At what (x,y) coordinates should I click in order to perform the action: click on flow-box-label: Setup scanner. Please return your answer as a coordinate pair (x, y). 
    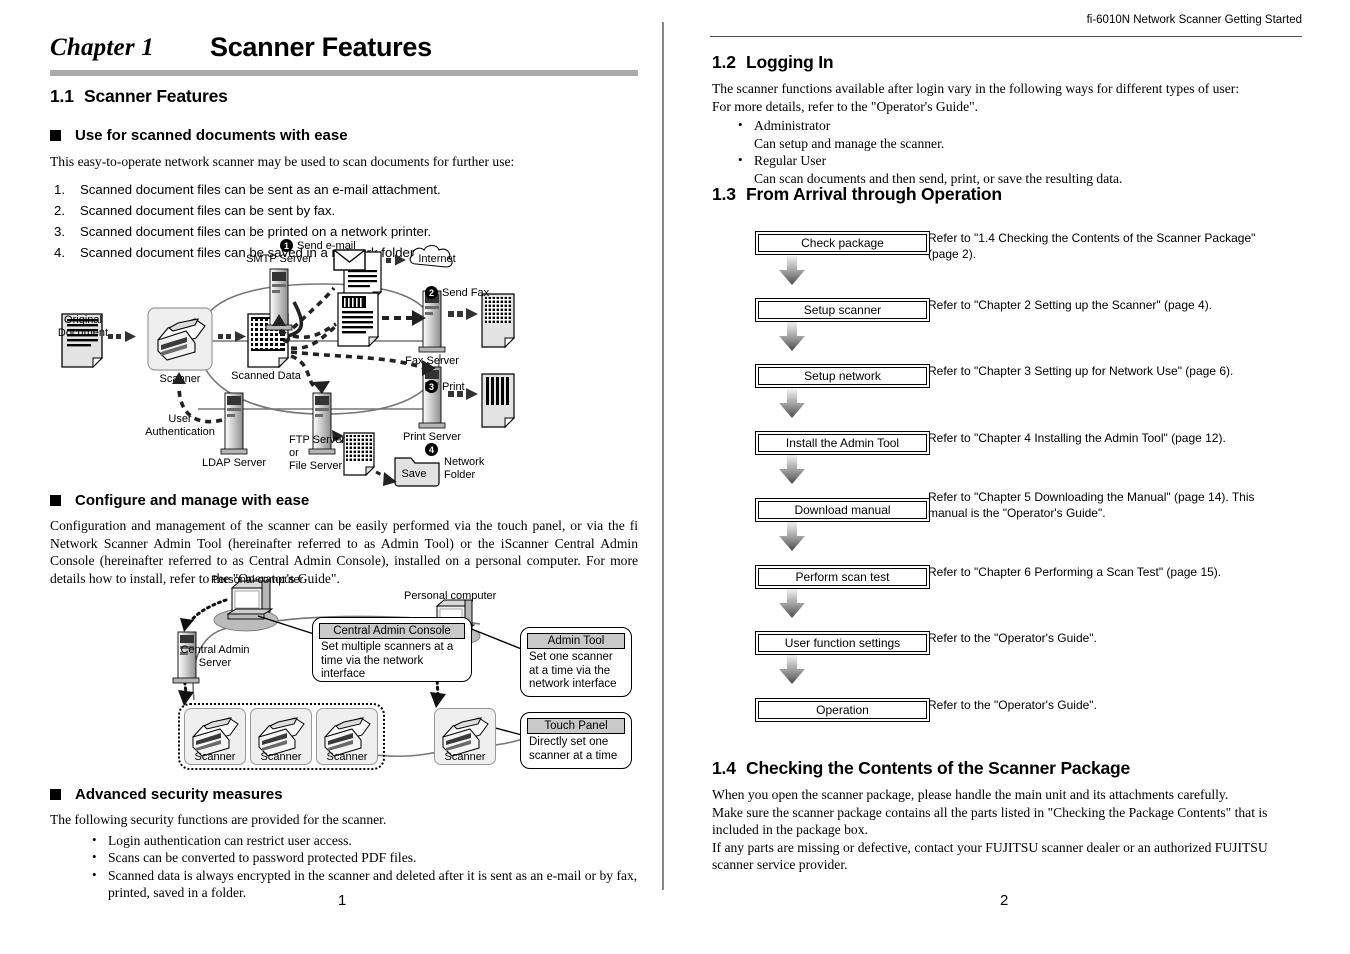
    Looking at the image, I should click on (842, 310).